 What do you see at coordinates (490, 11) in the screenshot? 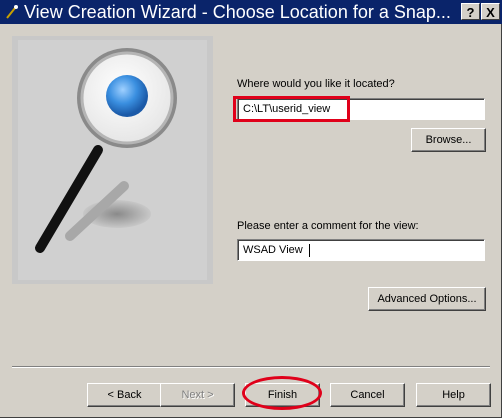
I see `close-title-button: X` at bounding box center [490, 11].